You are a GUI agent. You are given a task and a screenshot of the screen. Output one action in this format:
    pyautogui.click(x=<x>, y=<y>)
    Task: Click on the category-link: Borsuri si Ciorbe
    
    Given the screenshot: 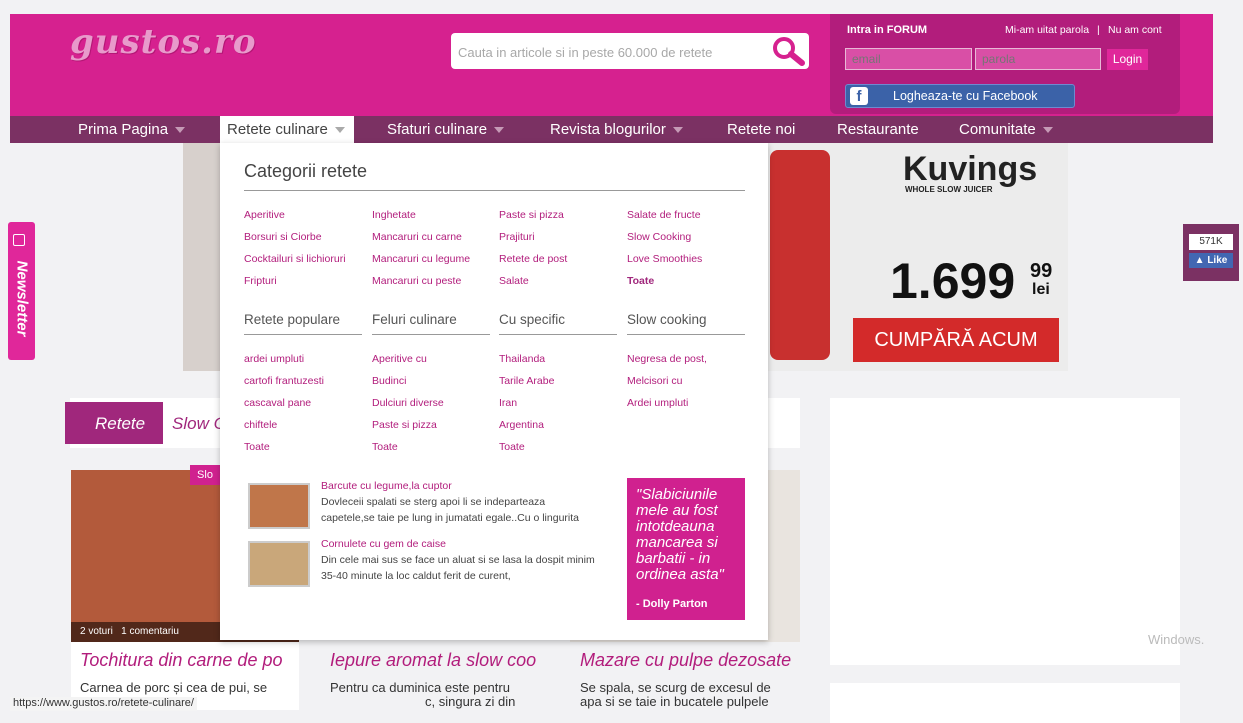 What is the action you would take?
    pyautogui.click(x=283, y=237)
    